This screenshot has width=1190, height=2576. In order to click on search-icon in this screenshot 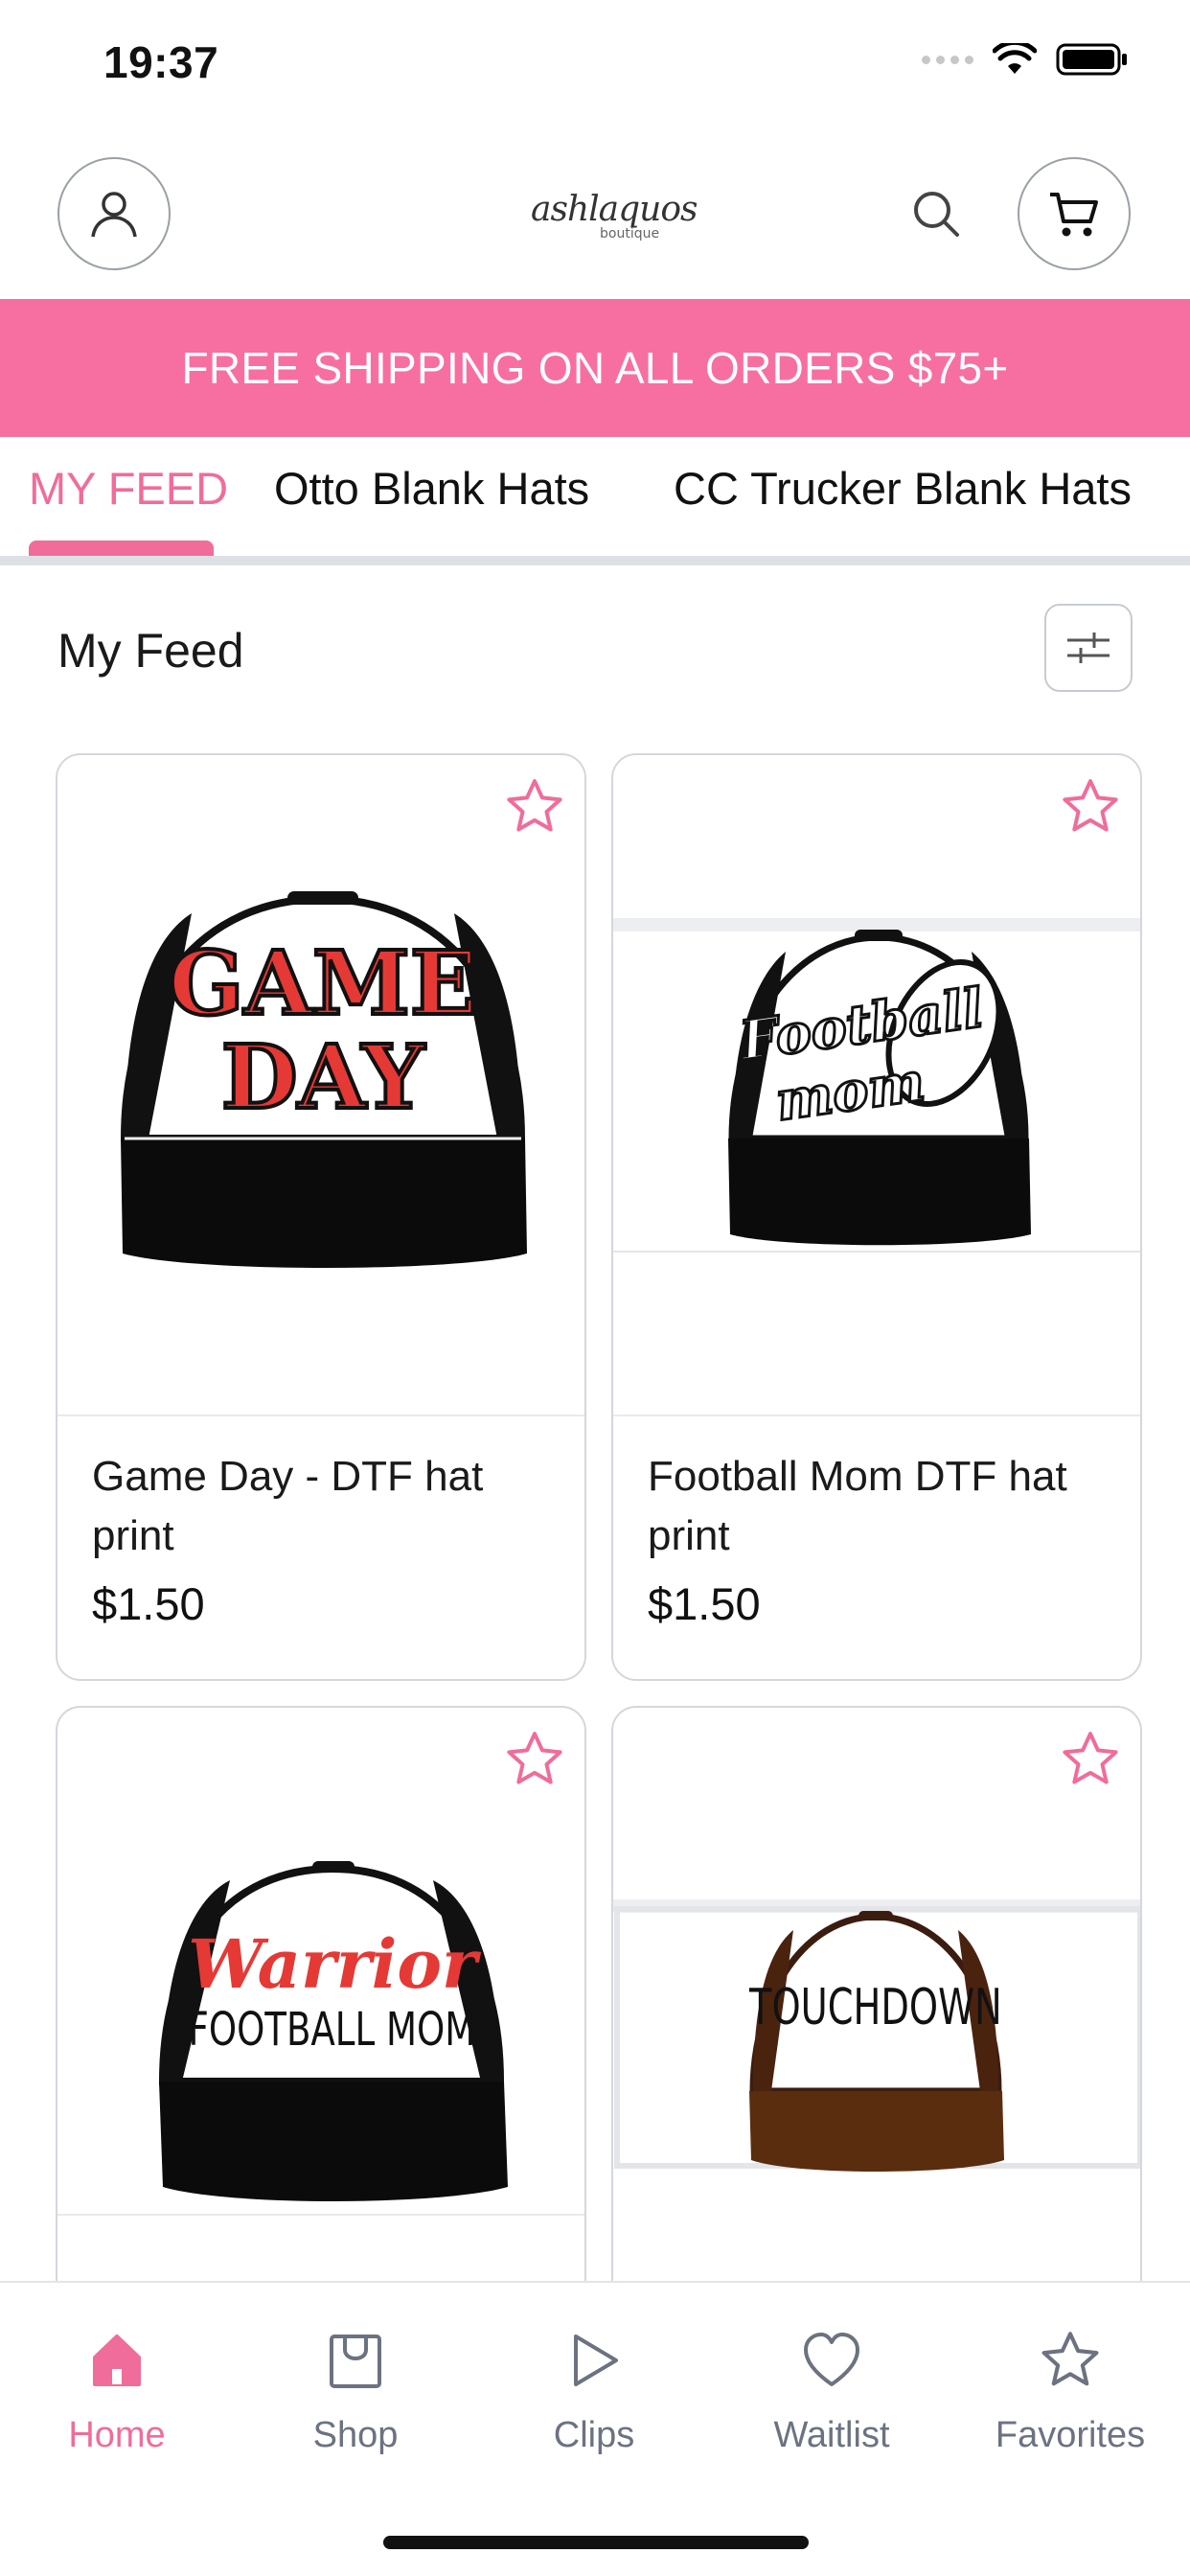, I will do `click(936, 214)`.